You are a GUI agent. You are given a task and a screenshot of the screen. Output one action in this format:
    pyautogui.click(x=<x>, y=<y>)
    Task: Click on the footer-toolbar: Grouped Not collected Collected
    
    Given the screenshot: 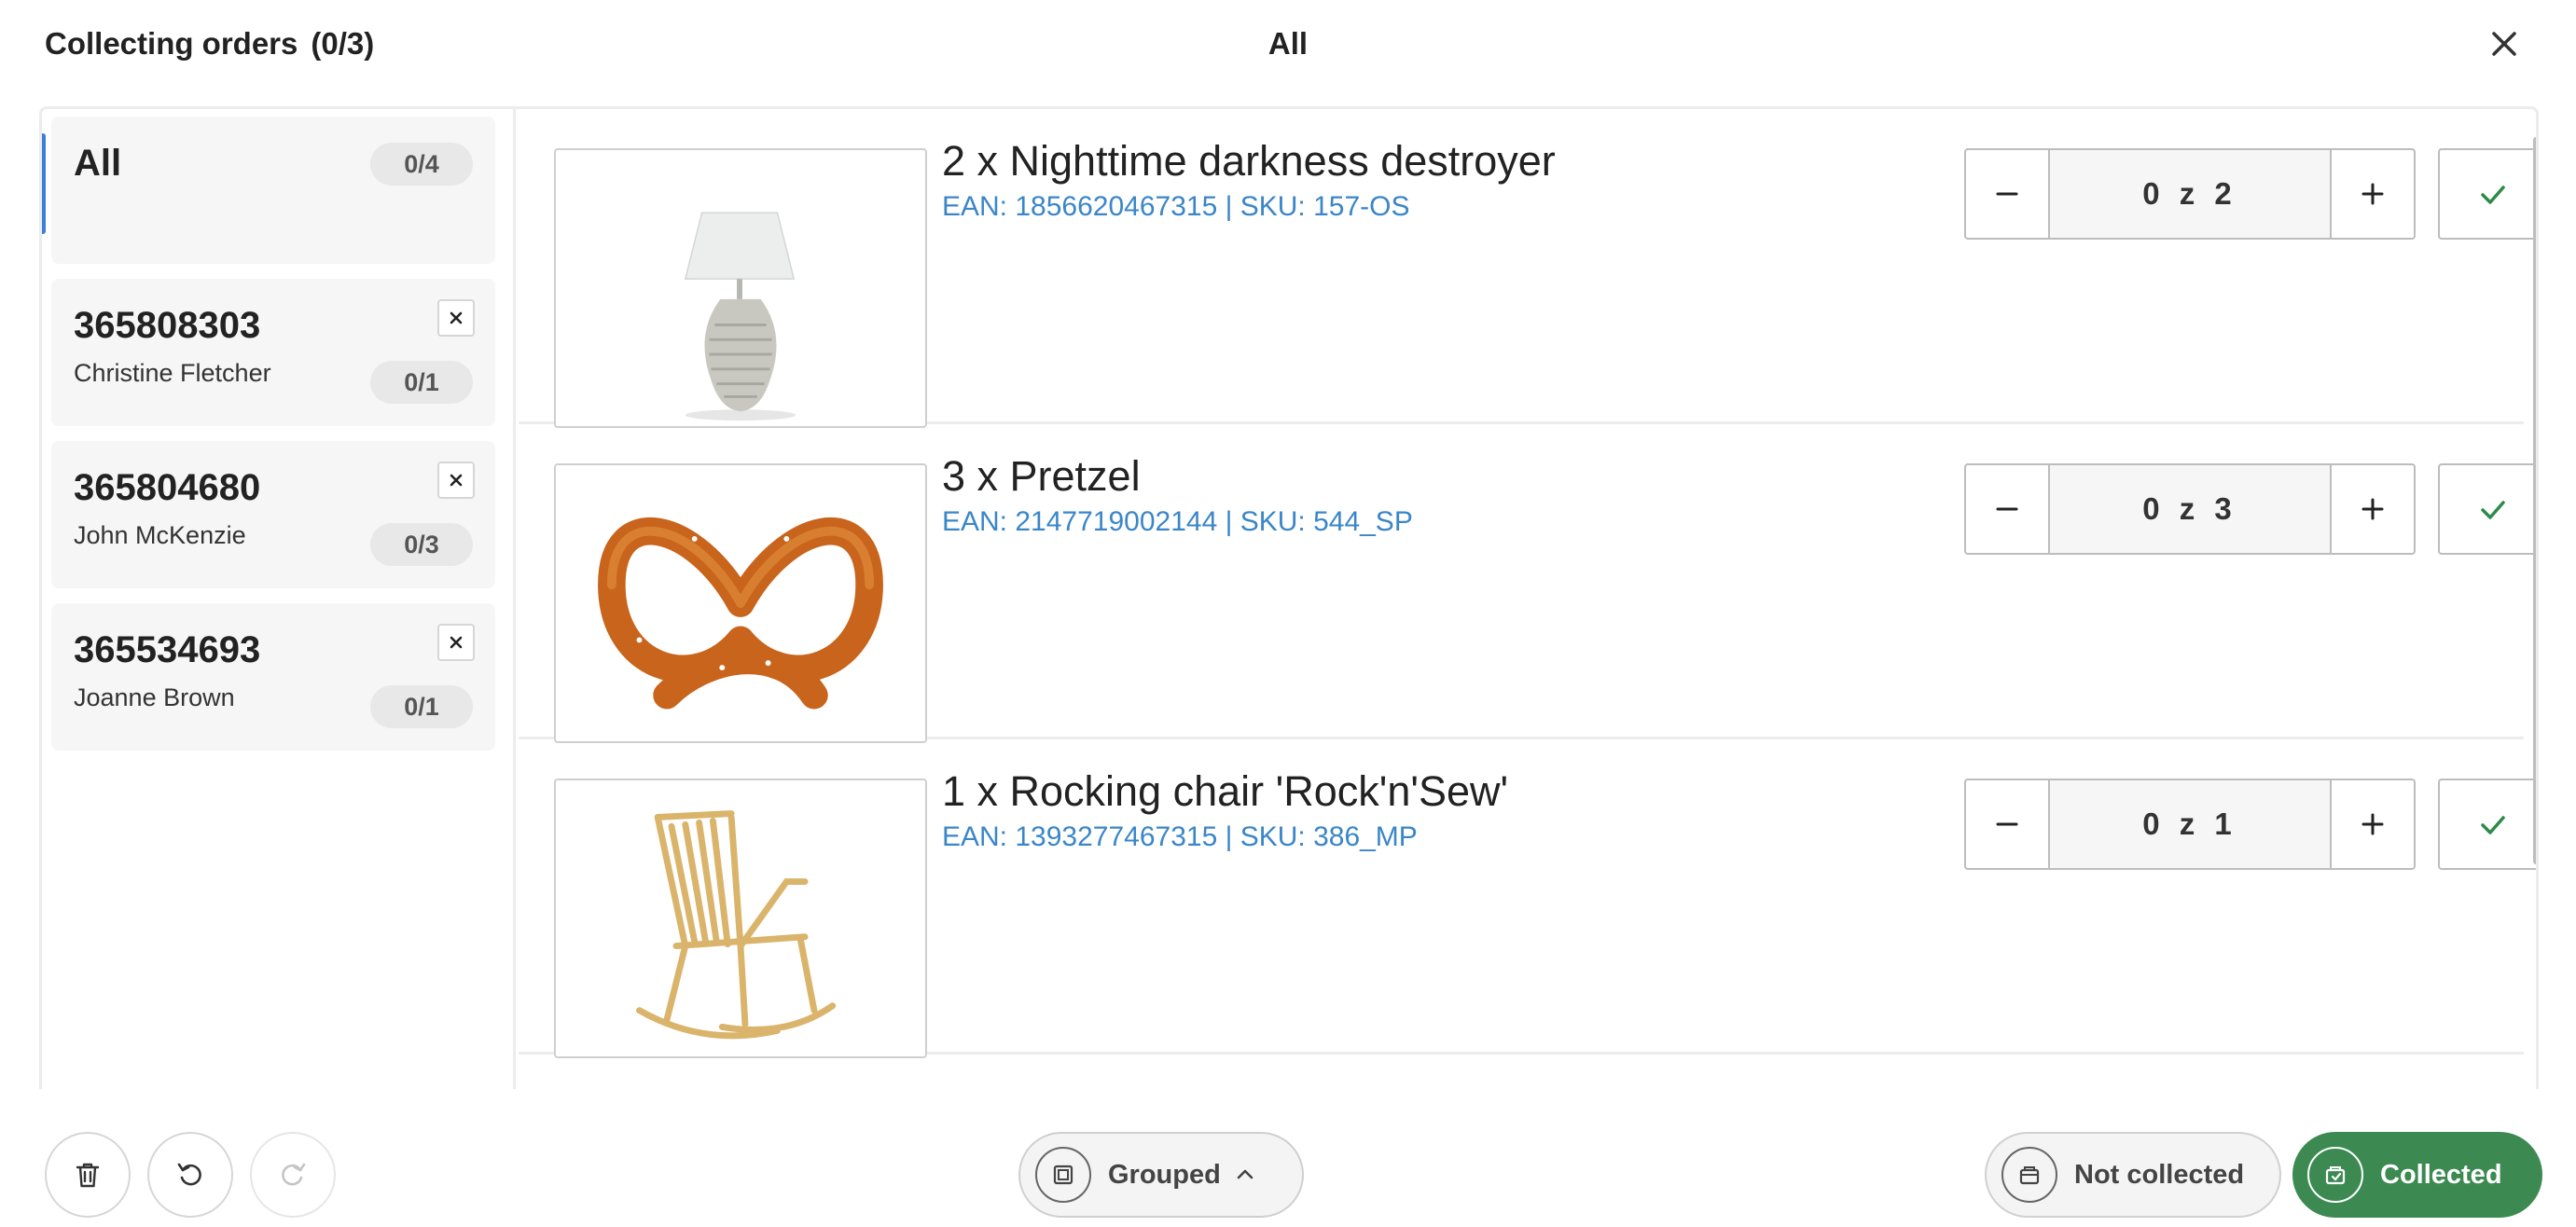 What is the action you would take?
    pyautogui.click(x=1288, y=1158)
    